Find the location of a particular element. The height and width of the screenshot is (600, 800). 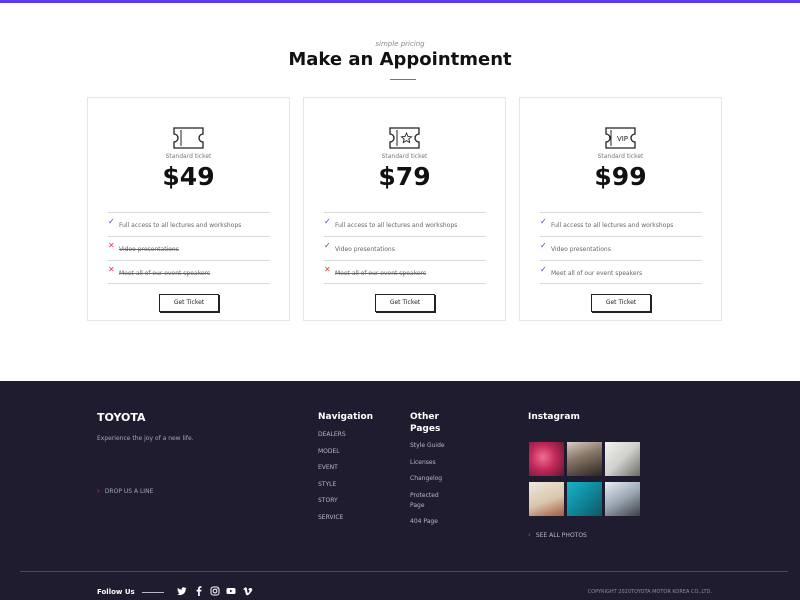

ticket-star-icon is located at coordinates (404, 138).